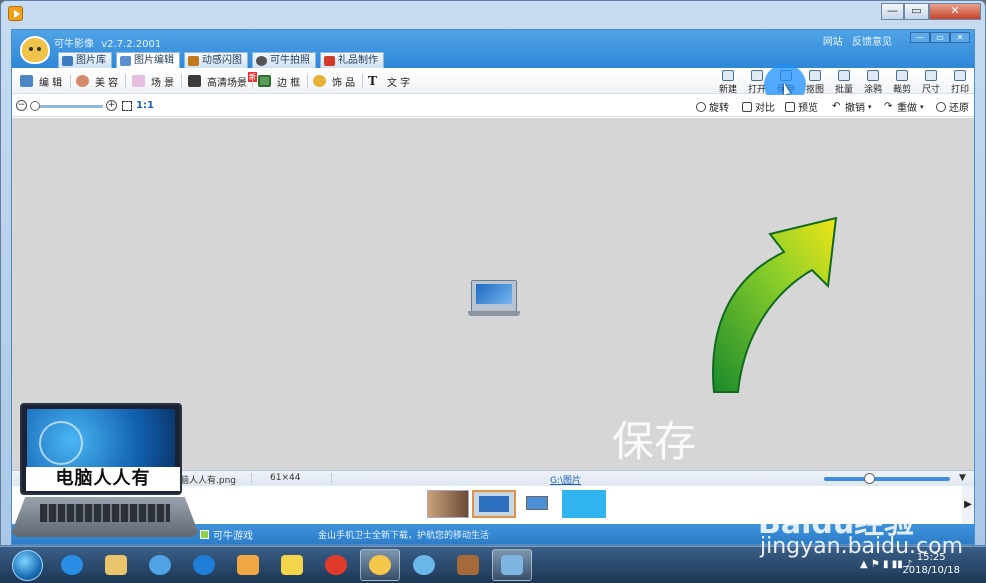  I want to click on redo-button: ↷ 重做 ▾, so click(904, 106).